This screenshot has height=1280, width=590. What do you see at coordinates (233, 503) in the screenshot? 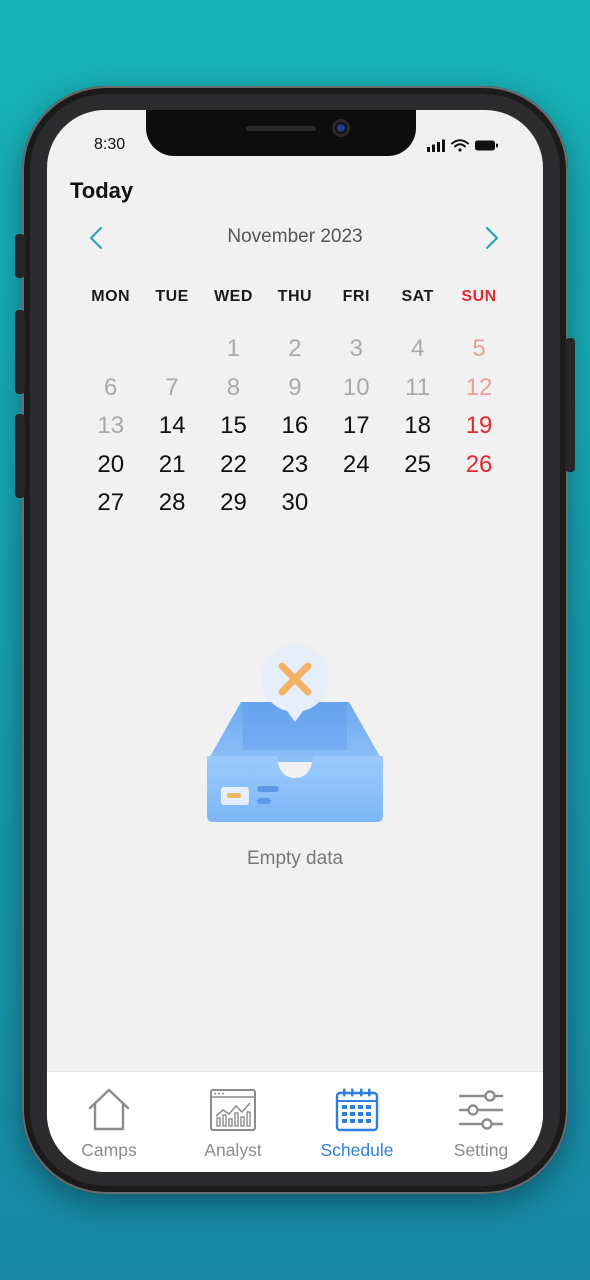
I see `calendar-day: 29` at bounding box center [233, 503].